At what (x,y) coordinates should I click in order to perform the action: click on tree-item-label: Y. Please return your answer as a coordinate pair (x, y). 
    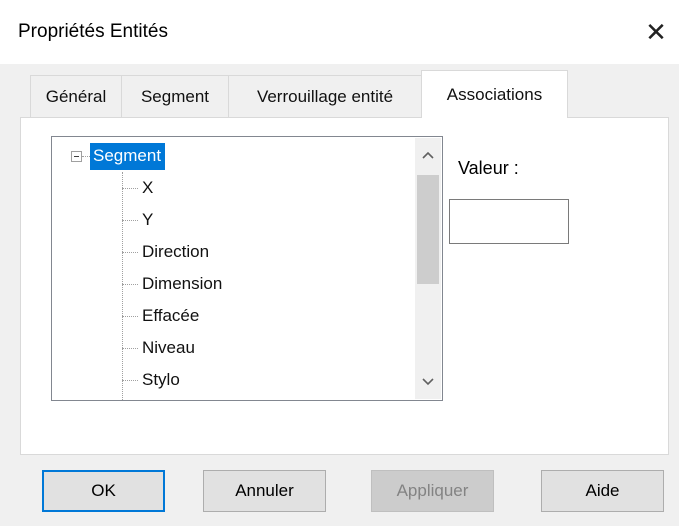
    Looking at the image, I should click on (148, 219).